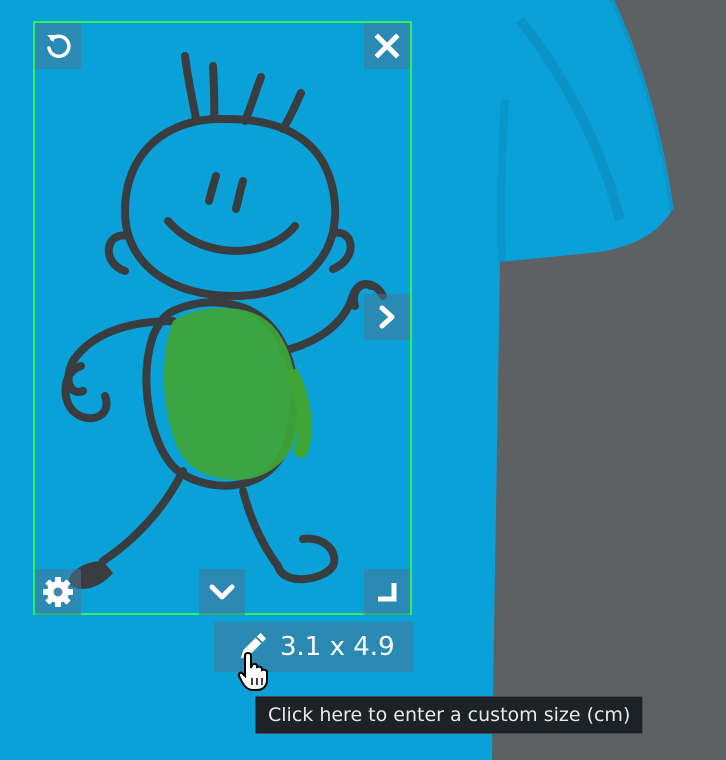 The width and height of the screenshot is (726, 760). I want to click on pointer-cursor-icon, so click(252, 671).